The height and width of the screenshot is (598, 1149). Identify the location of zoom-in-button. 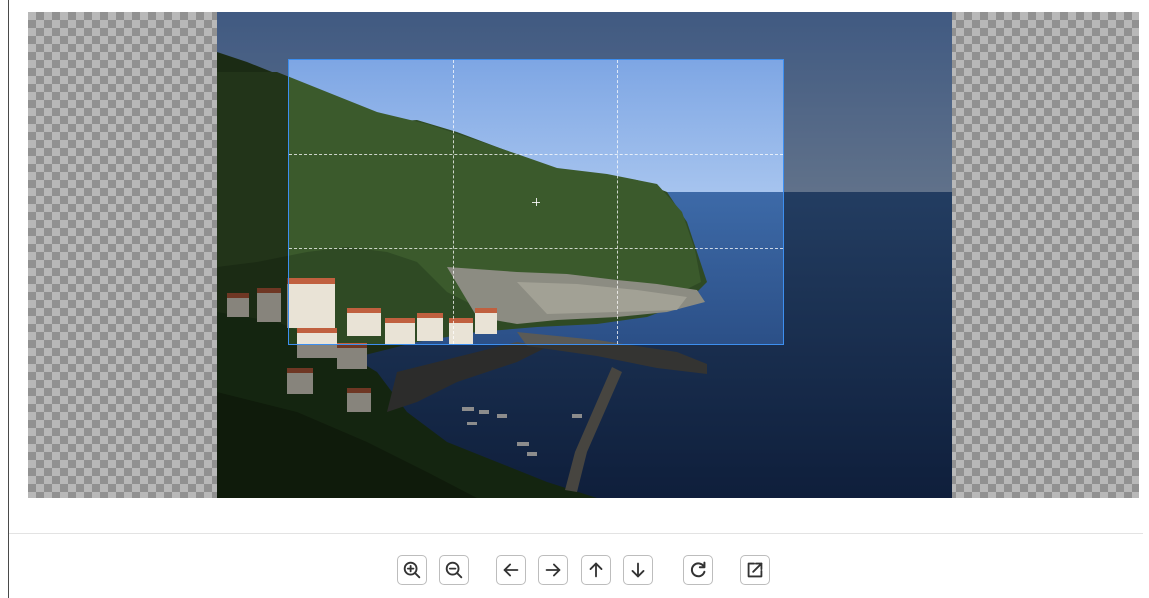
(412, 570).